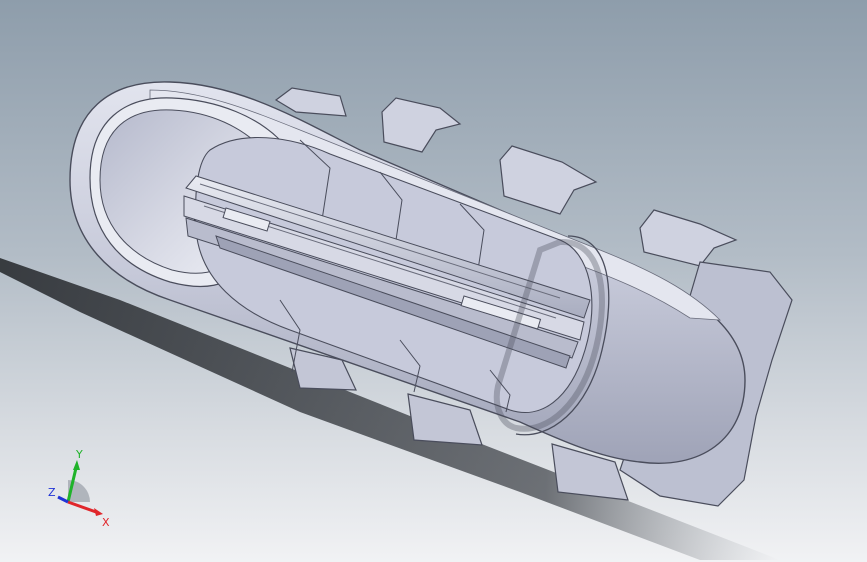 The image size is (867, 562). I want to click on x-axis-line, so click(82, 507).